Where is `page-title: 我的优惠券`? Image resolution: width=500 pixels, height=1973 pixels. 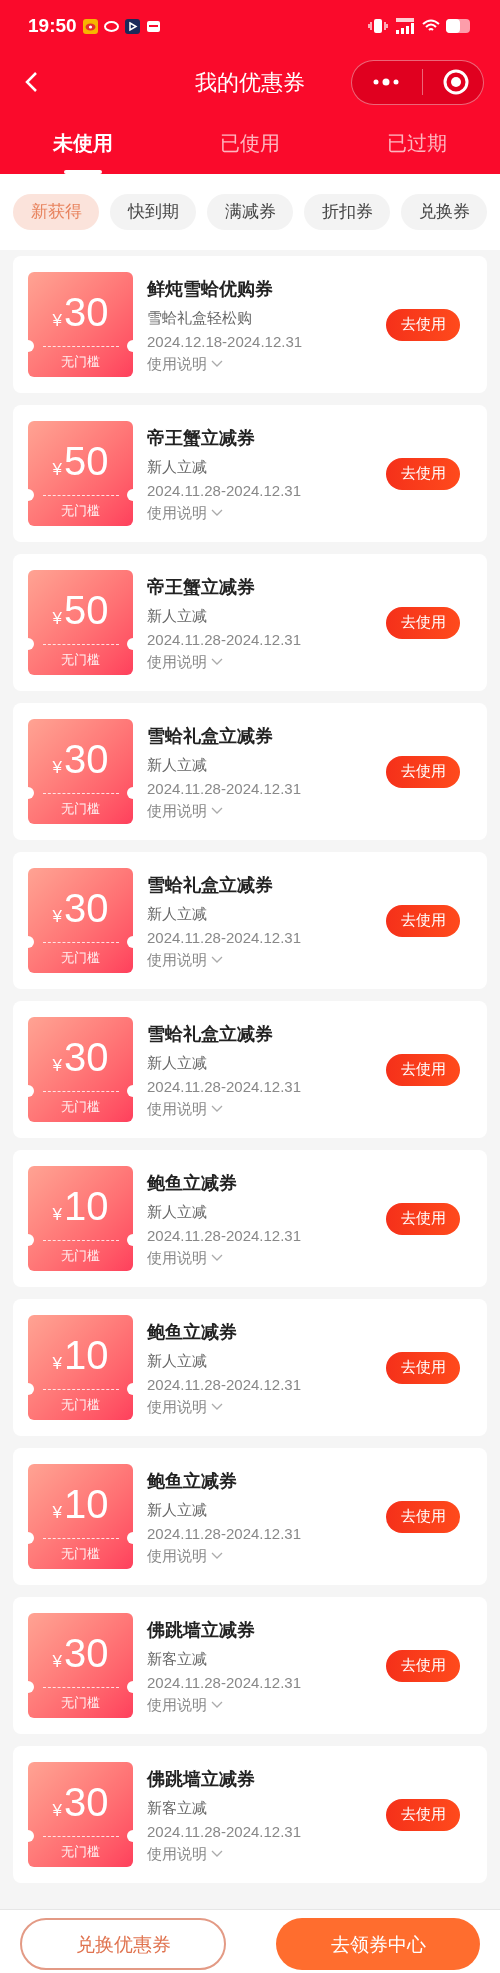 page-title: 我的优惠券 is located at coordinates (250, 82).